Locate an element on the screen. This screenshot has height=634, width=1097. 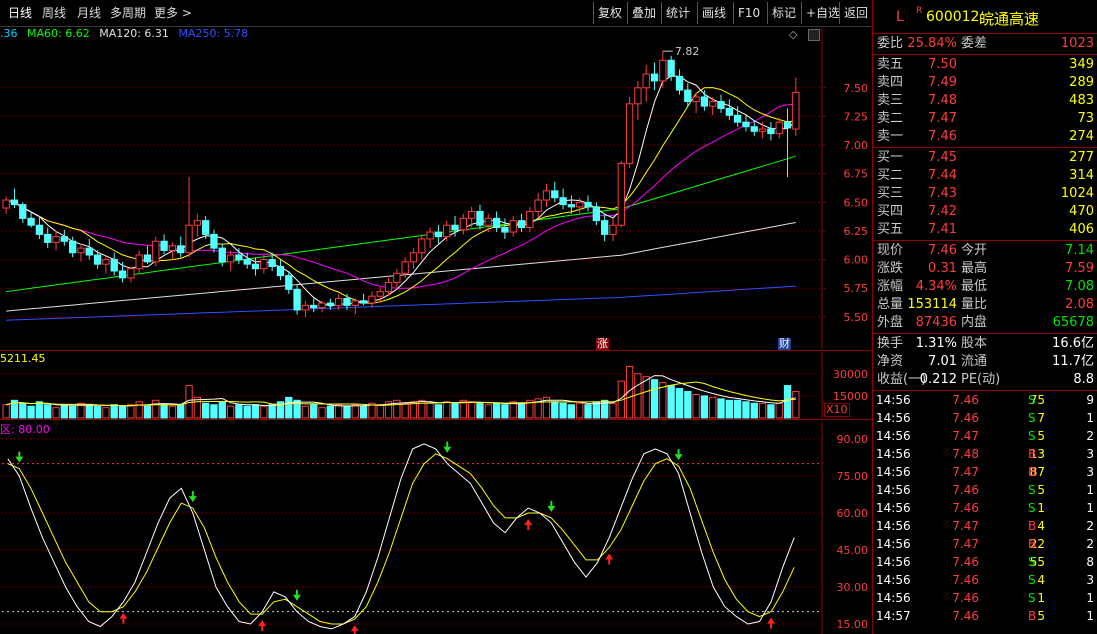
level-label: 买三 is located at coordinates (890, 193).